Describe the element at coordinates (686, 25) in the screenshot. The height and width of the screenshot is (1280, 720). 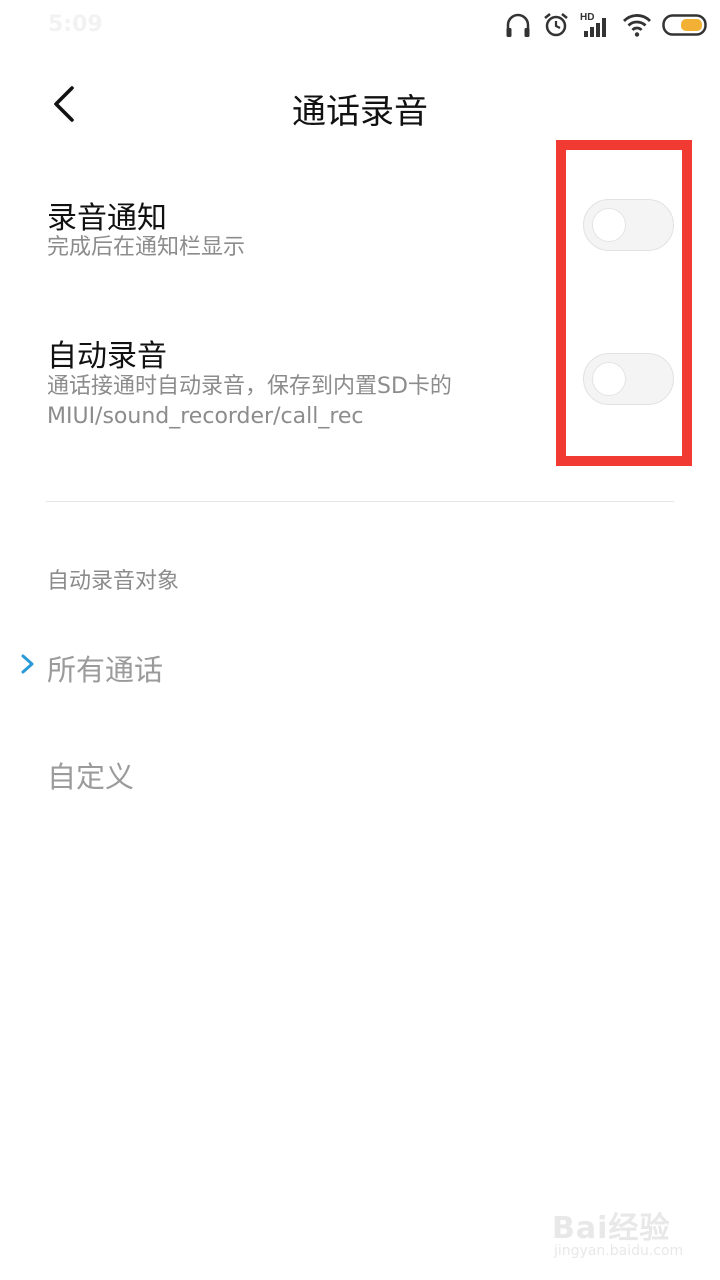
I see `battery-icon` at that location.